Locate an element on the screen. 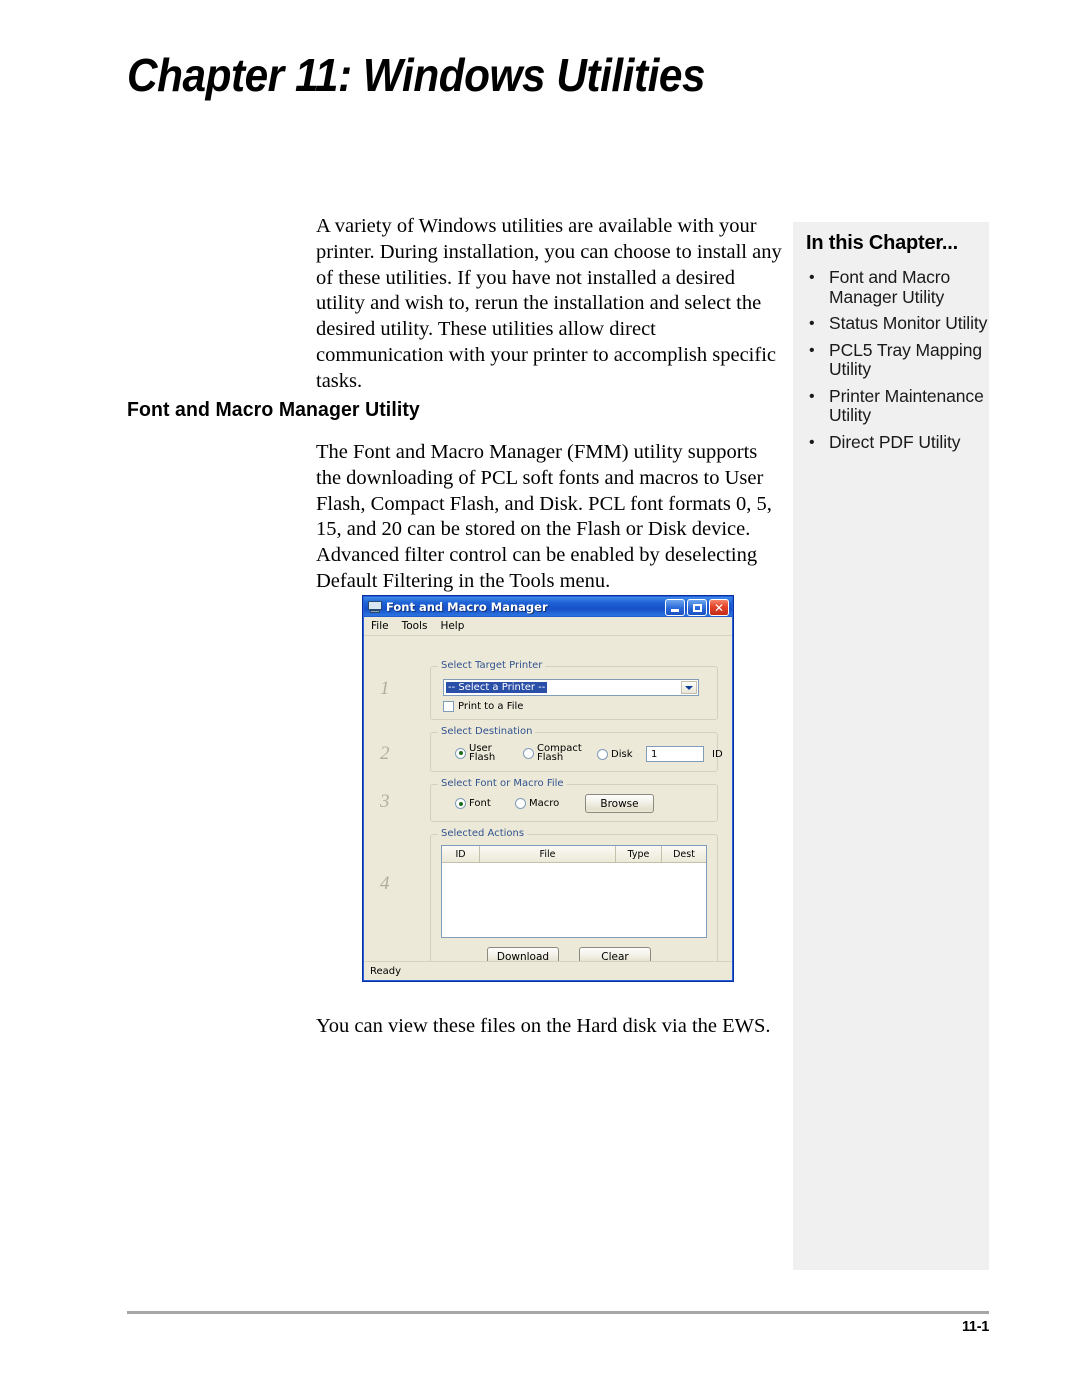 This screenshot has height=1397, width=1080. sidebar-item-label: Font and Macro Manager Utility is located at coordinates (890, 287).